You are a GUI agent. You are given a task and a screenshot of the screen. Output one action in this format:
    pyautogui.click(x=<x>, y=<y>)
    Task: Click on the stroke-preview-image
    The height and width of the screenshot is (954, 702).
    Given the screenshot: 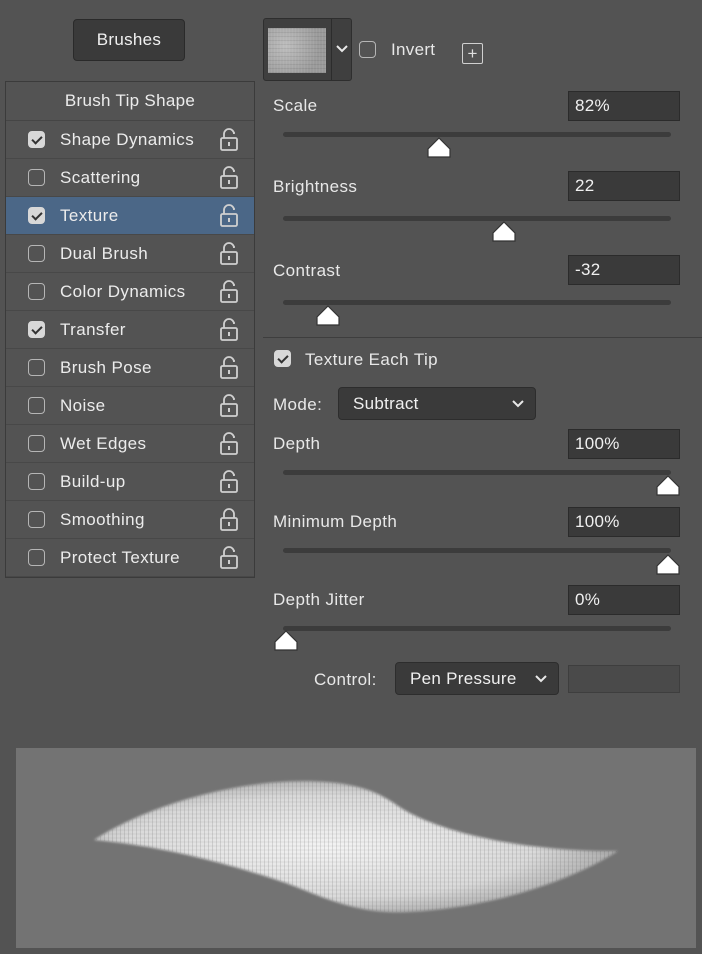 What is the action you would take?
    pyautogui.click(x=356, y=847)
    